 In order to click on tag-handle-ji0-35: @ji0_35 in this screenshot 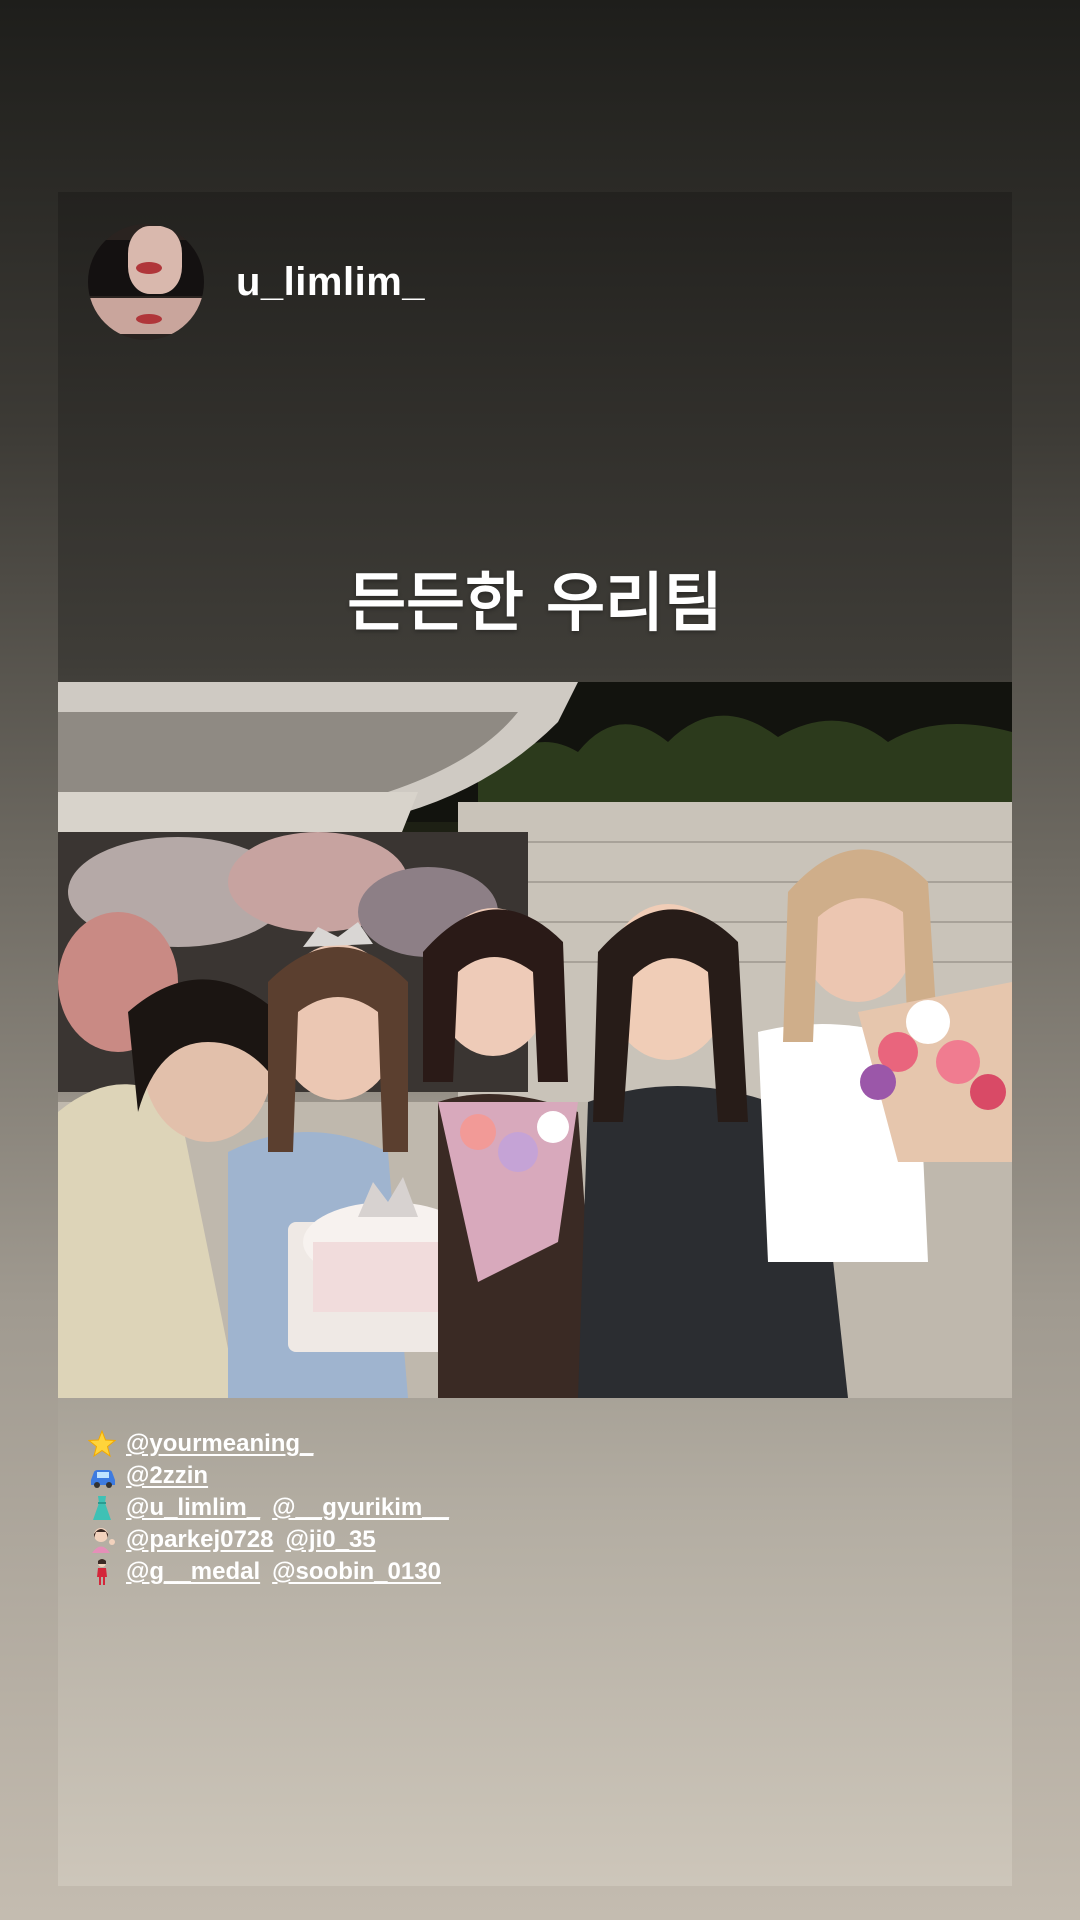, I will do `click(331, 1540)`.